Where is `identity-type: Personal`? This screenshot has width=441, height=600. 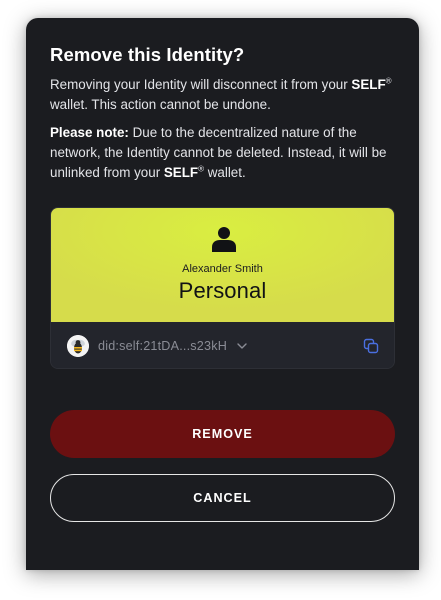 identity-type: Personal is located at coordinates (222, 290).